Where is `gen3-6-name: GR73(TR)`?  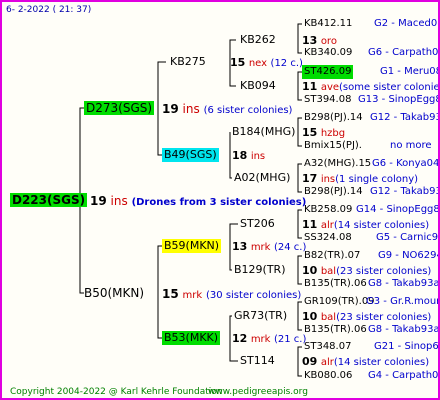
gen3-6-name: GR73(TR) is located at coordinates (260, 316).